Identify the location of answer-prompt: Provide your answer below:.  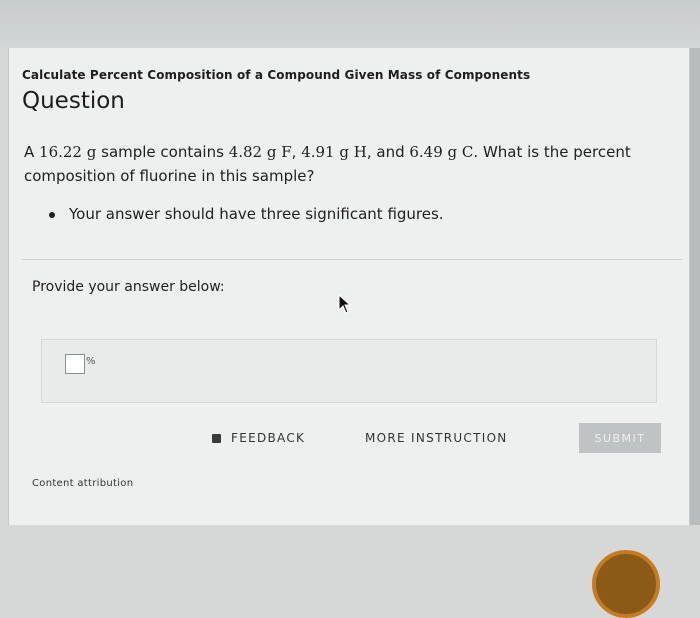
(128, 287).